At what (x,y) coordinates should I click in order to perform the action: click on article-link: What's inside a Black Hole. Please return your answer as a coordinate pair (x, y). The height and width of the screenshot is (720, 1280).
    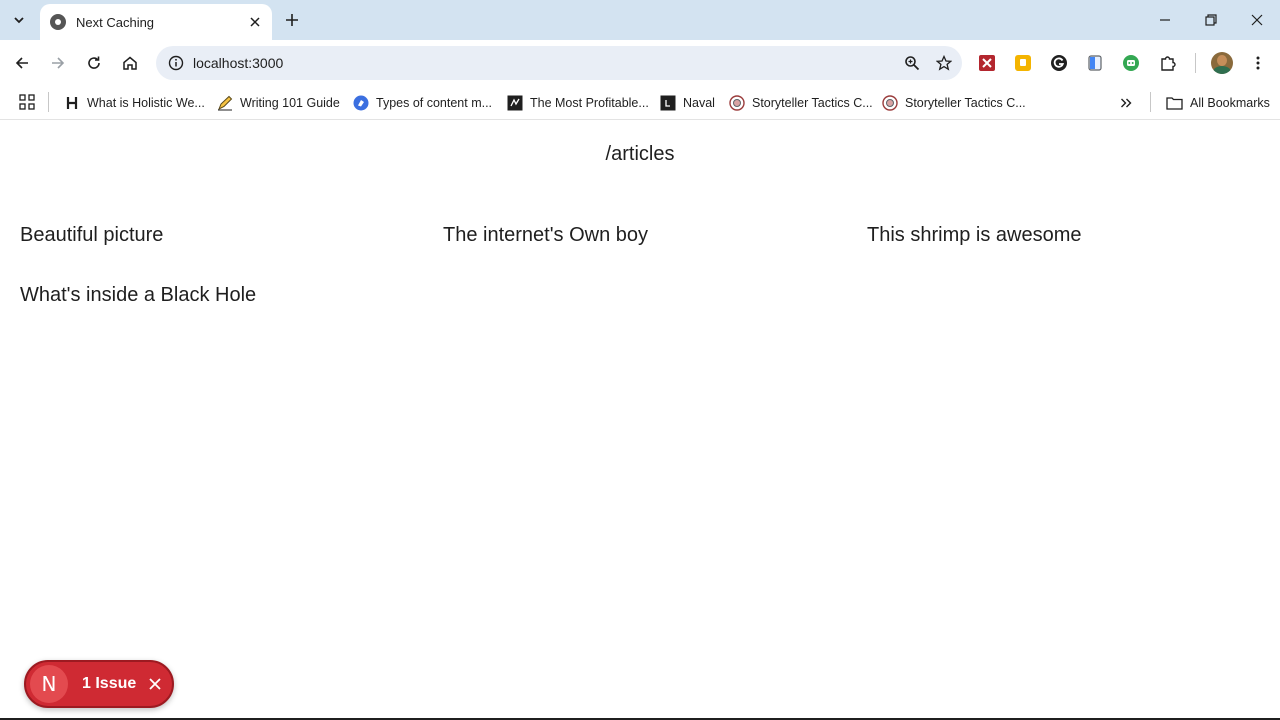
    Looking at the image, I should click on (231, 295).